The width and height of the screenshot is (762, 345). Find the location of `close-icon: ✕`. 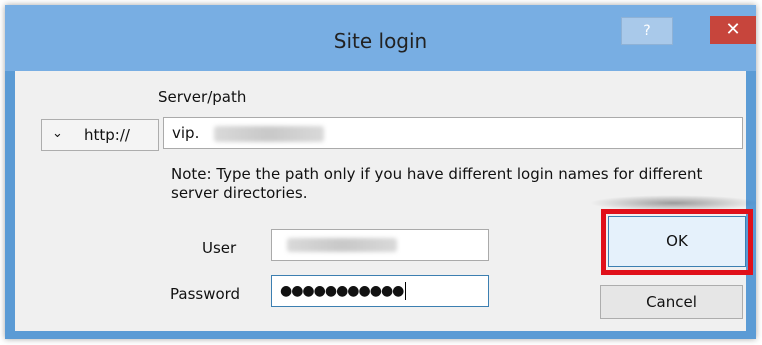

close-icon: ✕ is located at coordinates (733, 29).